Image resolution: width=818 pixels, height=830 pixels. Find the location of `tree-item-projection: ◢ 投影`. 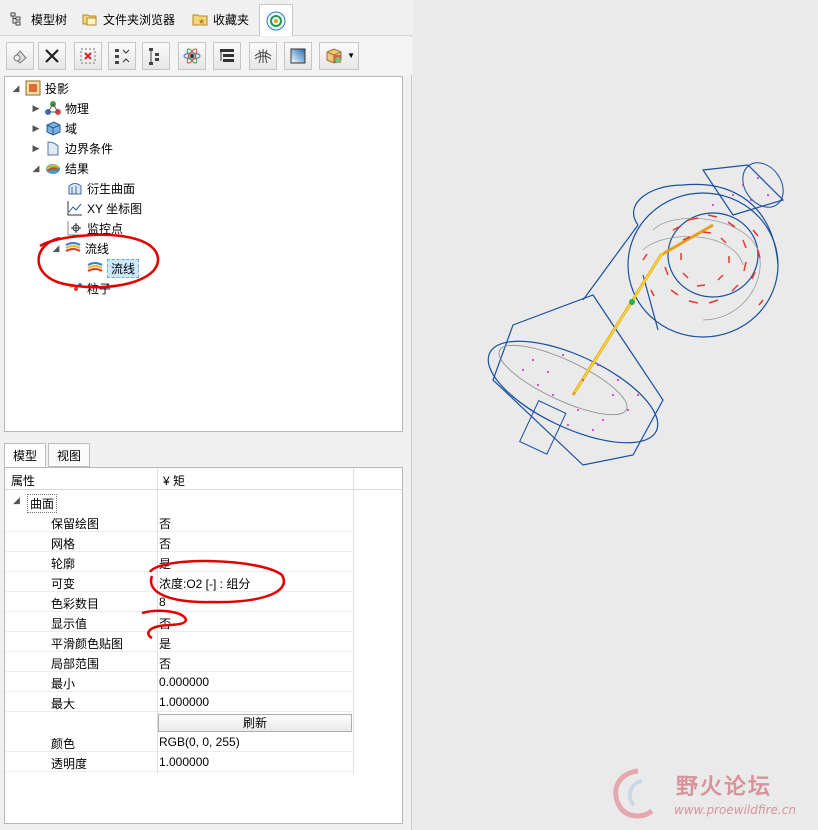

tree-item-projection: ◢ 投影 is located at coordinates (40, 88).